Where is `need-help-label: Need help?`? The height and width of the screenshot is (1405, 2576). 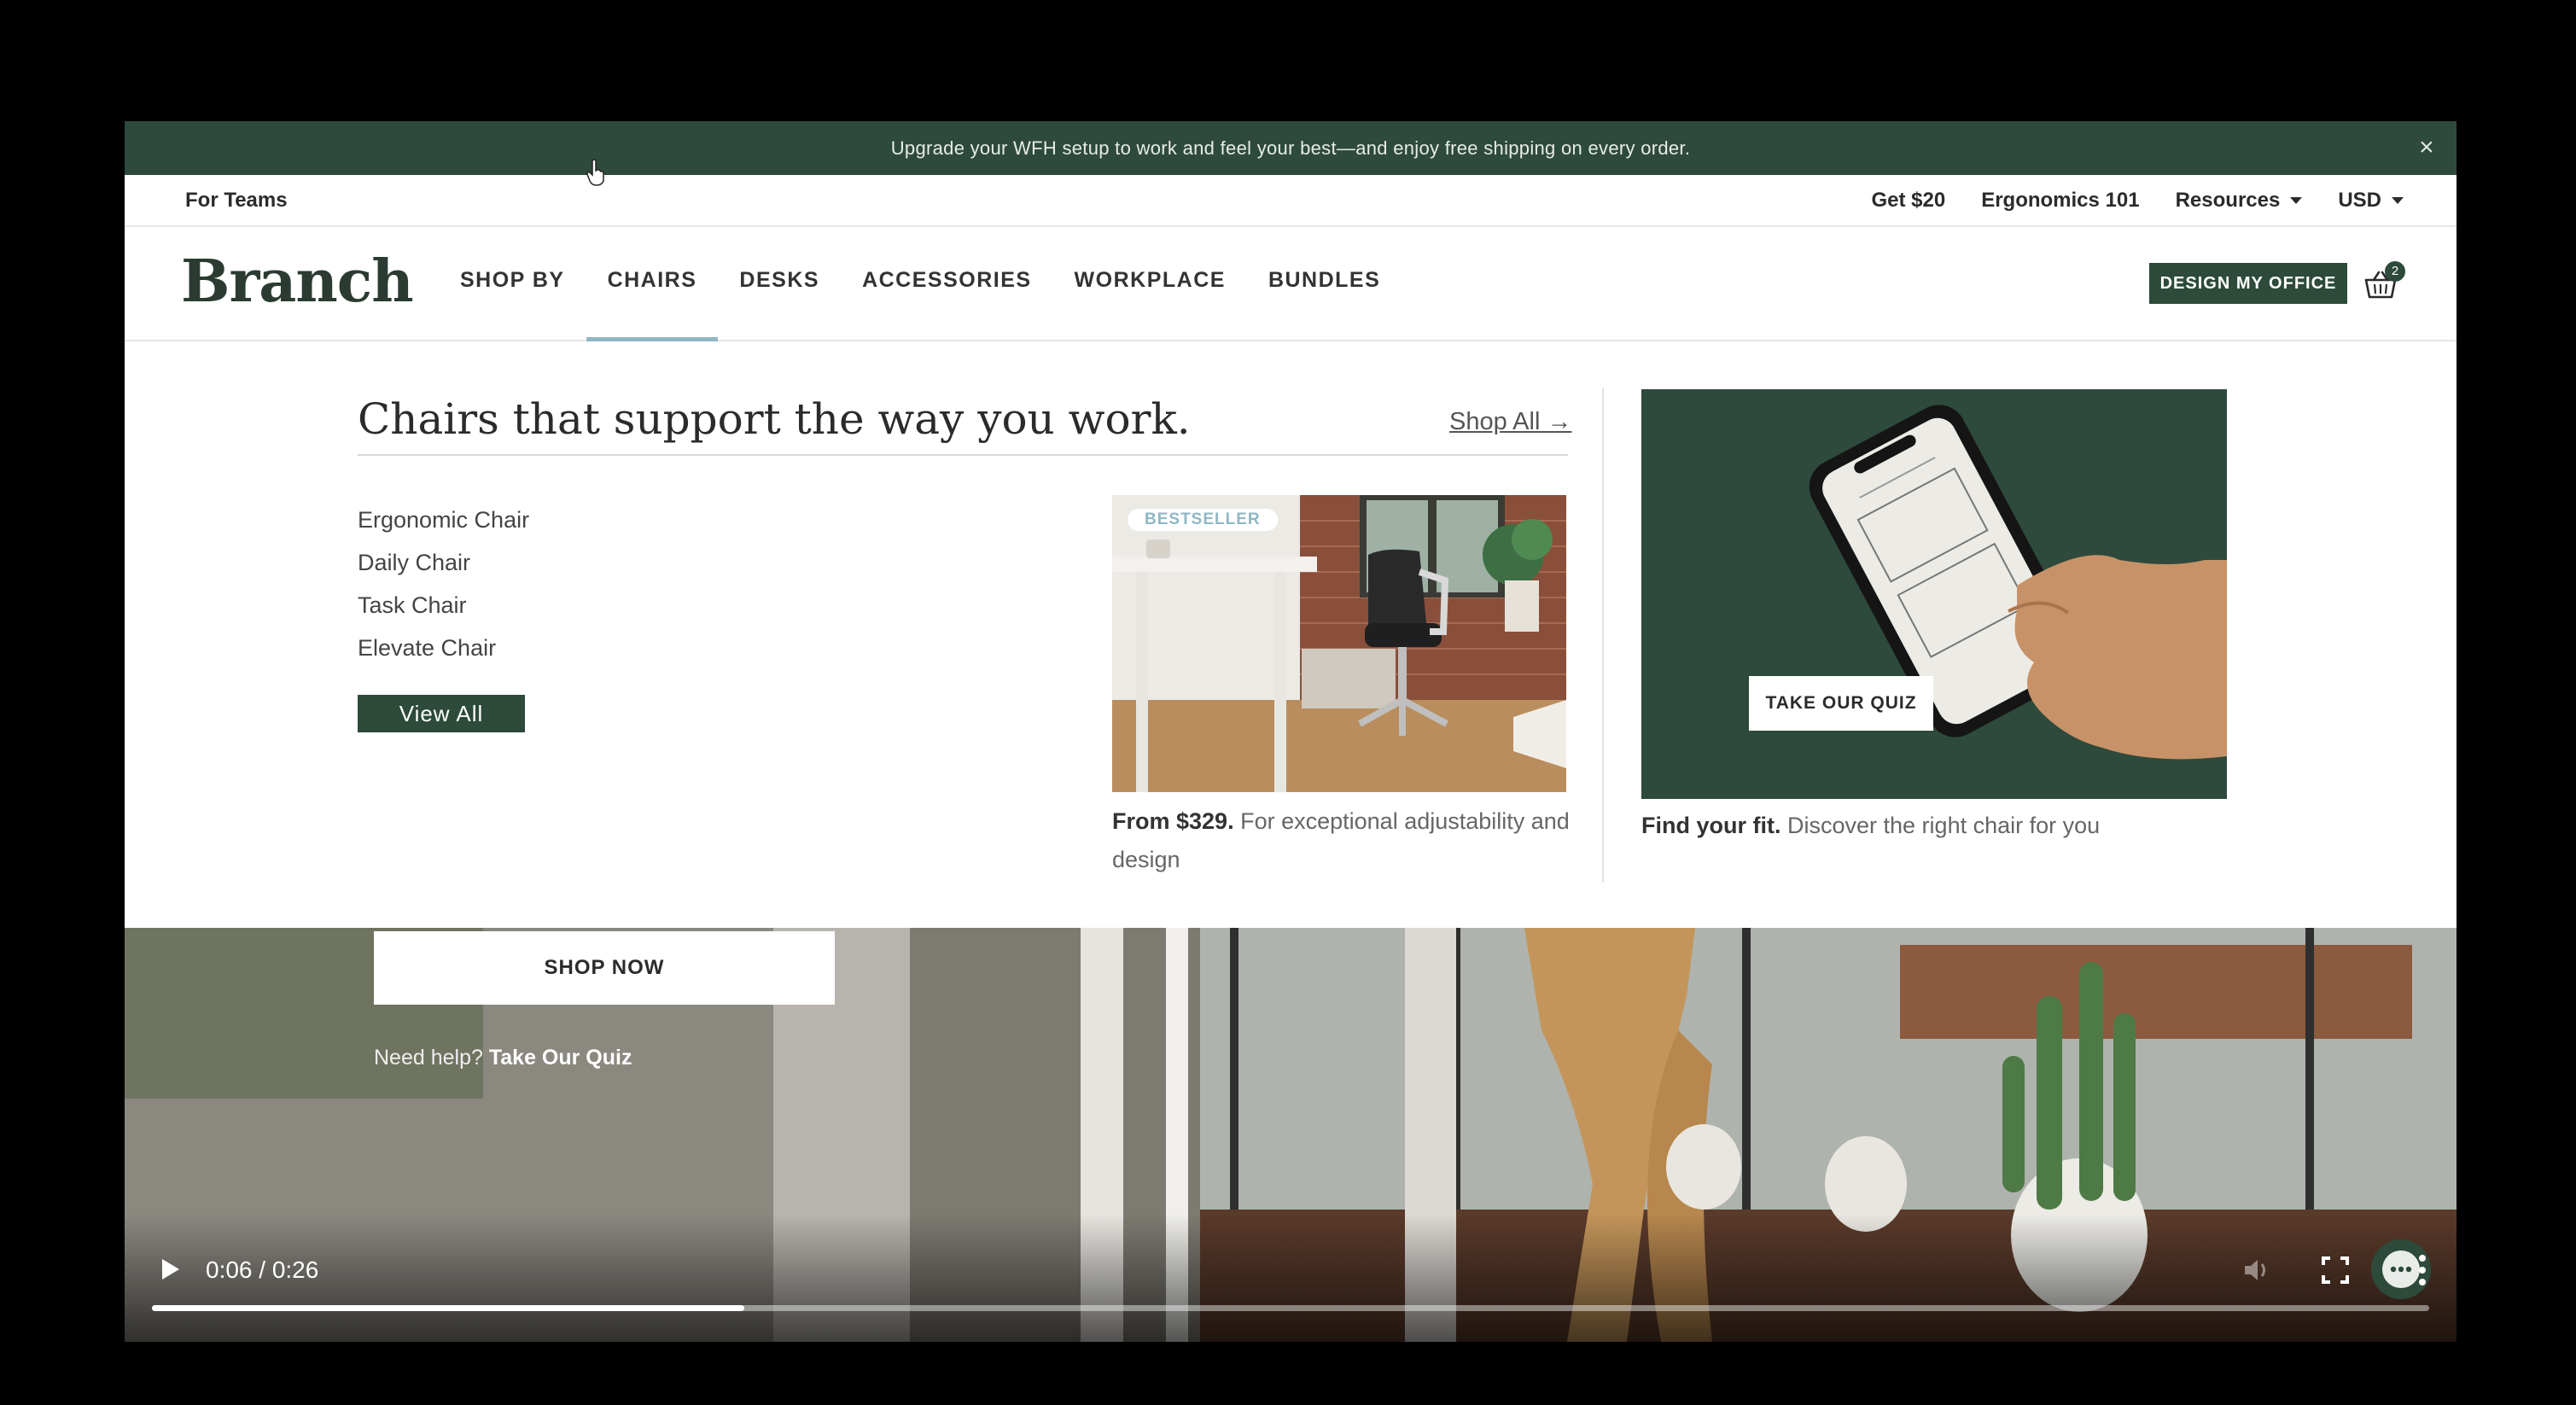 need-help-label: Need help? is located at coordinates (428, 1058).